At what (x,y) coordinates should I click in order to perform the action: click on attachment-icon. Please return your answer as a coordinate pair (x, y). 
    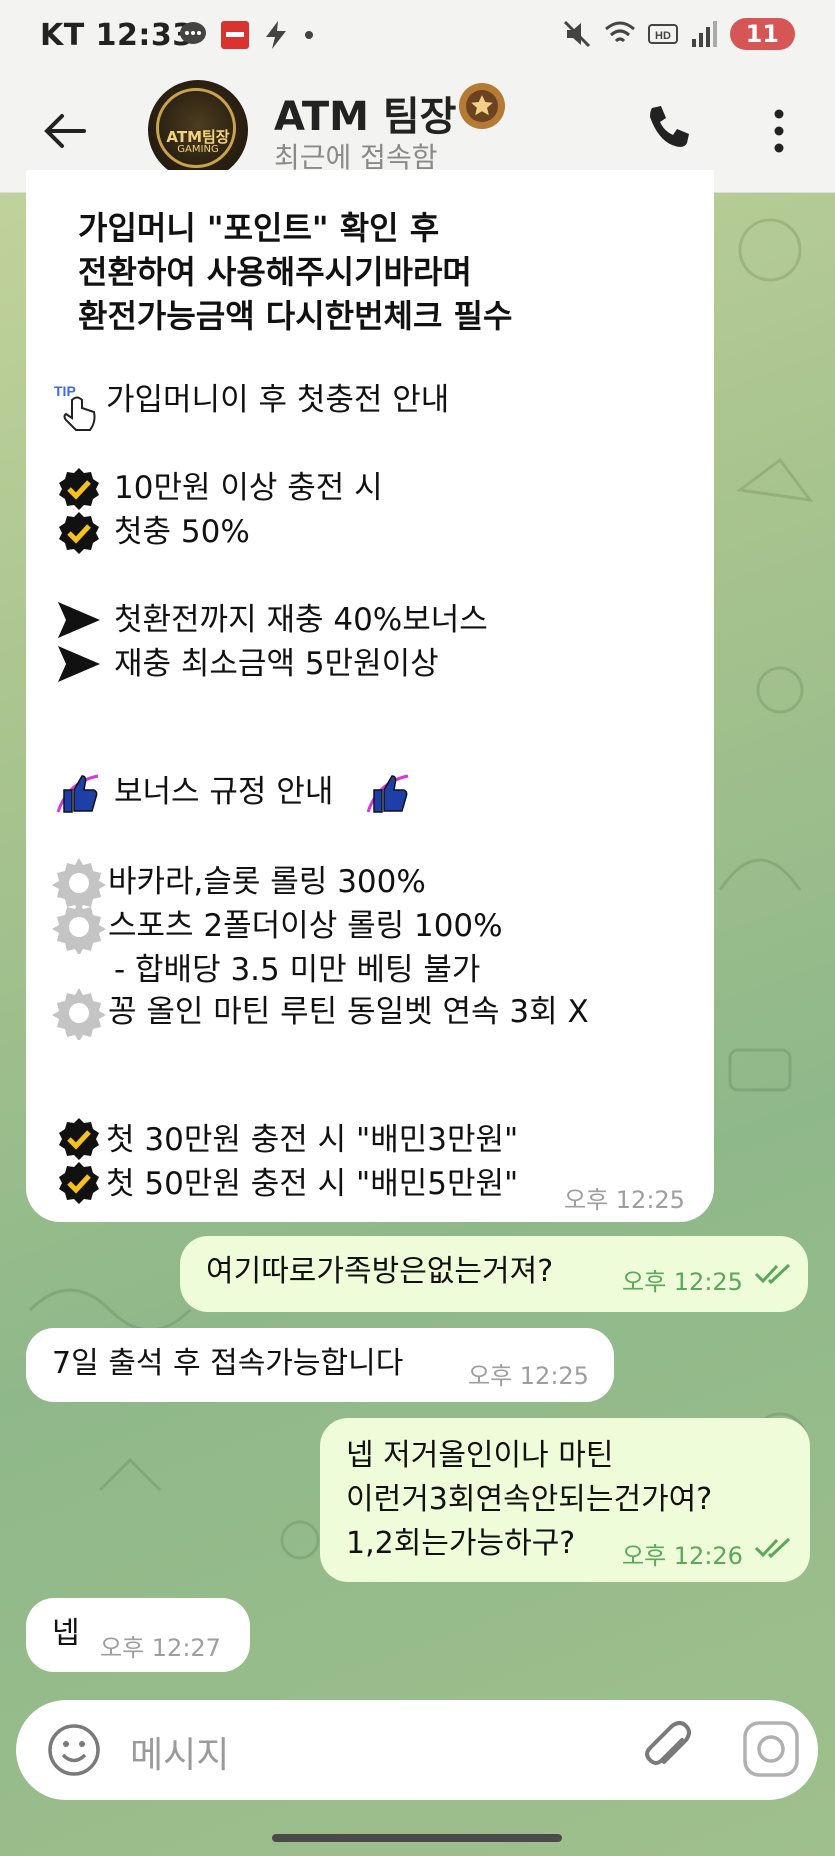
    Looking at the image, I should click on (669, 1749).